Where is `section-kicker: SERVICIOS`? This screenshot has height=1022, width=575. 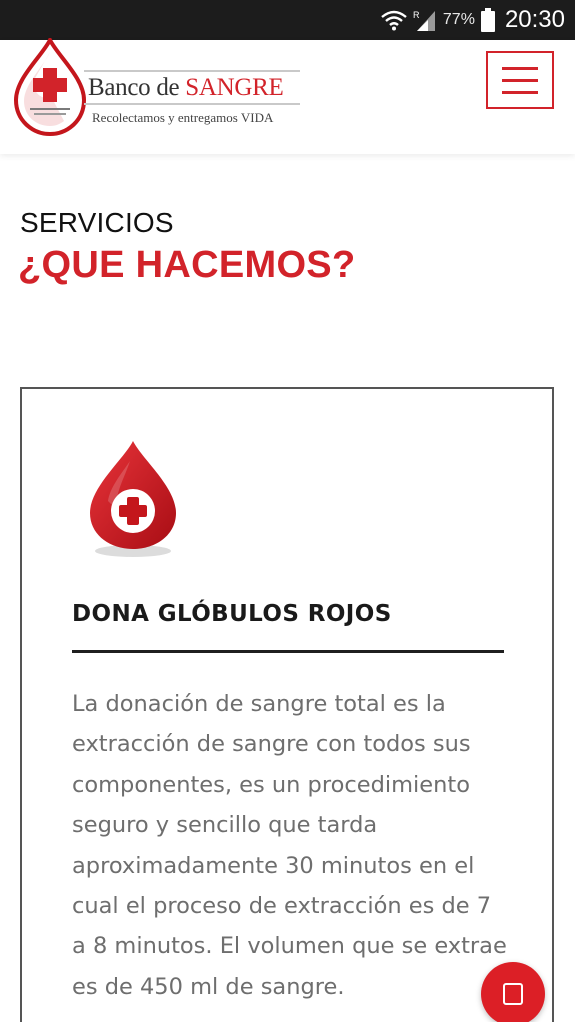 section-kicker: SERVICIOS is located at coordinates (97, 222).